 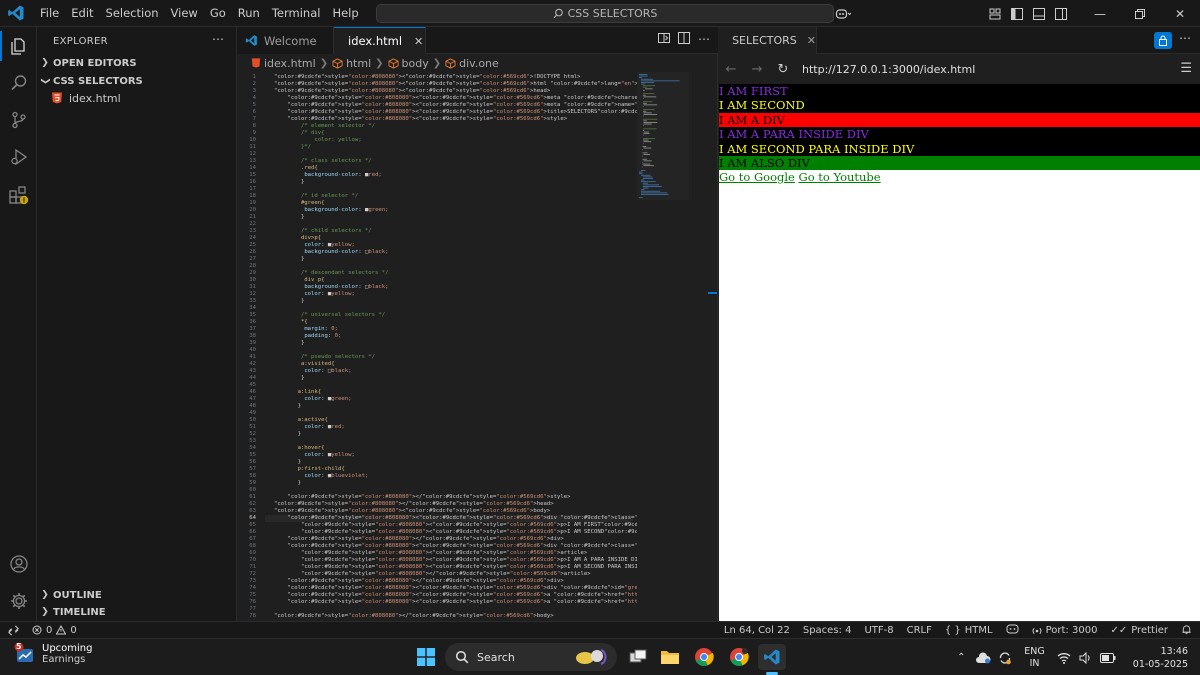 What do you see at coordinates (184, 13) in the screenshot?
I see `menu-view: View` at bounding box center [184, 13].